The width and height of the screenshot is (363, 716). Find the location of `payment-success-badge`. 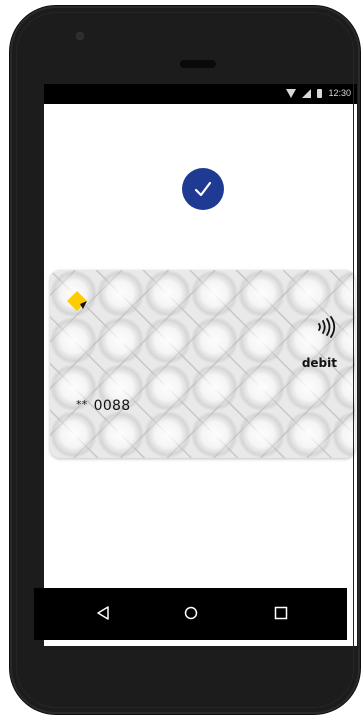

payment-success-badge is located at coordinates (203, 189).